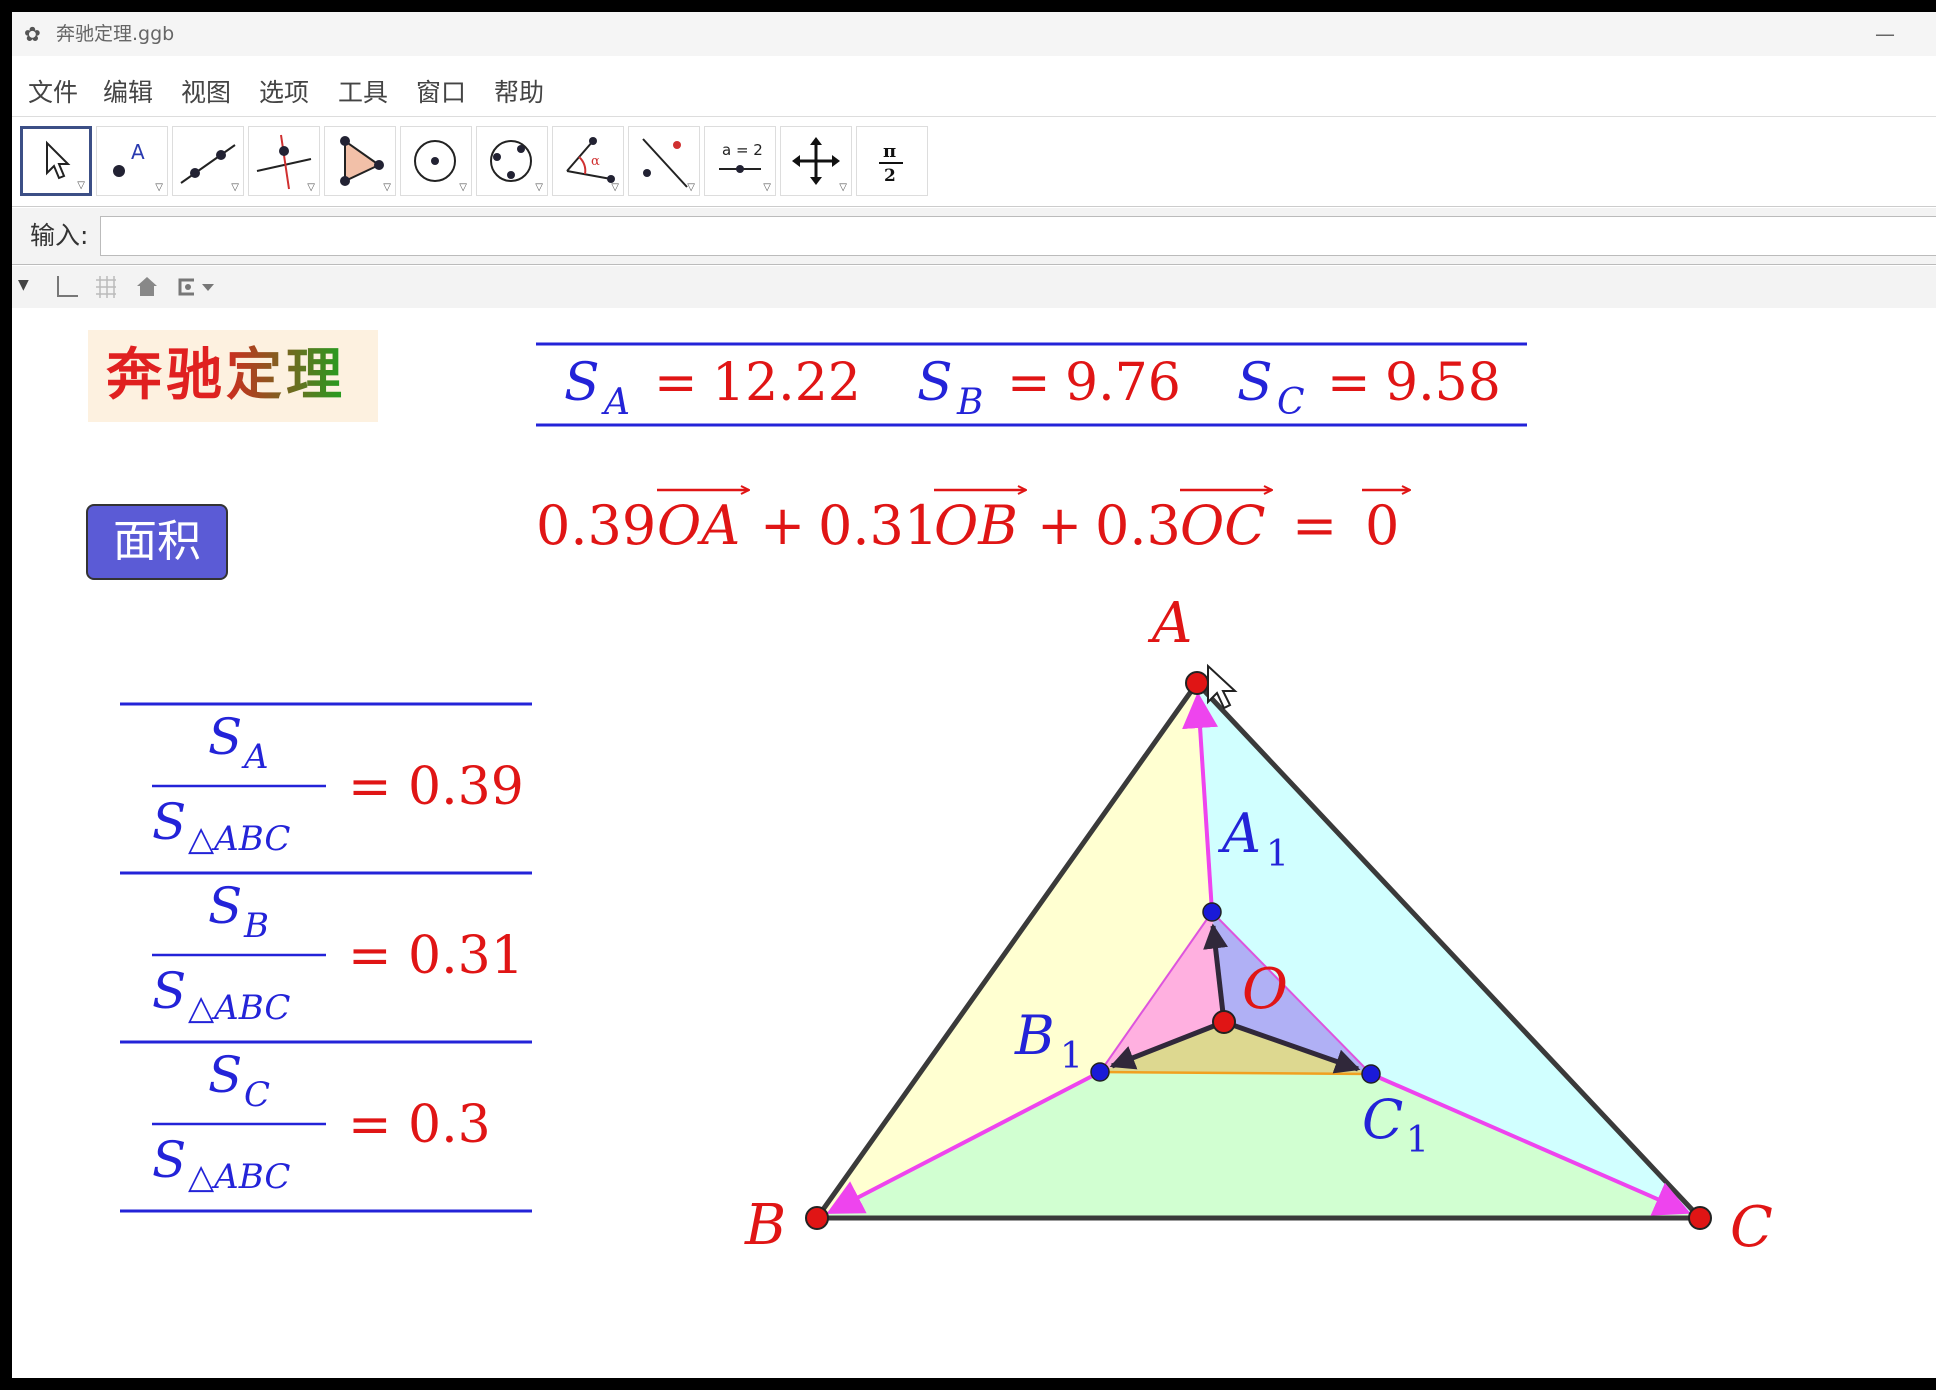 Image resolution: width=1936 pixels, height=1390 pixels. What do you see at coordinates (1018, 236) in the screenshot?
I see `algebra-input-field` at bounding box center [1018, 236].